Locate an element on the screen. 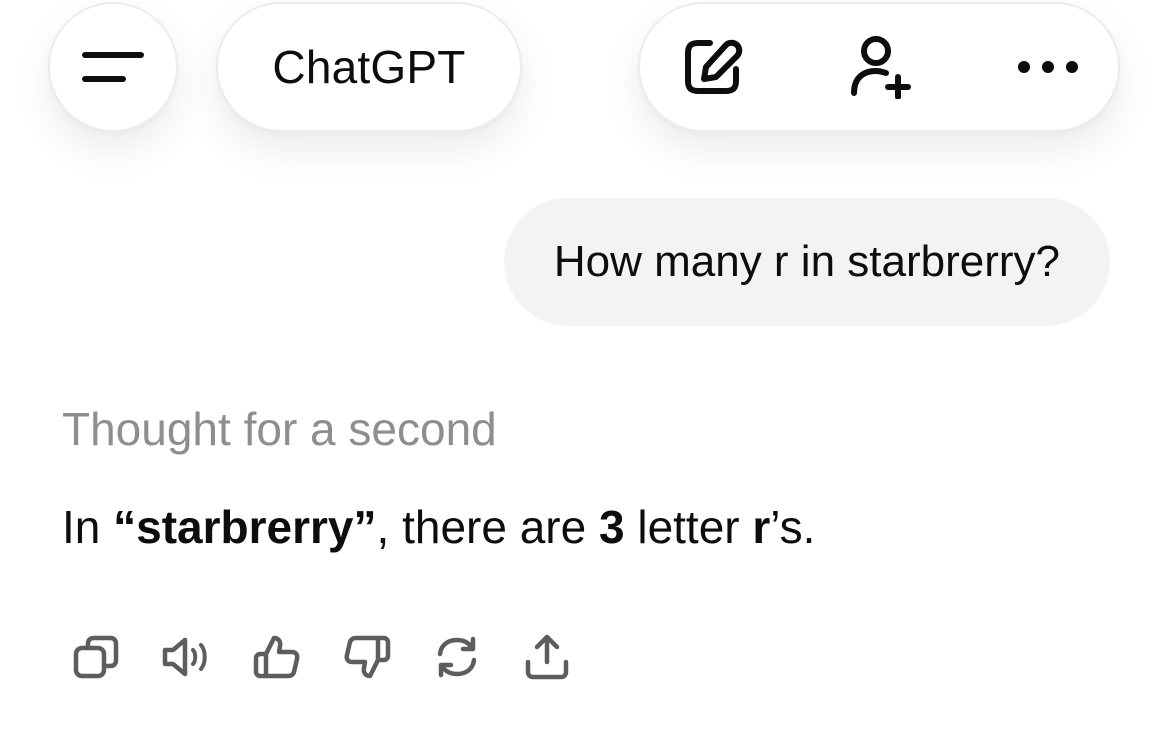  regenerate-icon is located at coordinates (457, 657).